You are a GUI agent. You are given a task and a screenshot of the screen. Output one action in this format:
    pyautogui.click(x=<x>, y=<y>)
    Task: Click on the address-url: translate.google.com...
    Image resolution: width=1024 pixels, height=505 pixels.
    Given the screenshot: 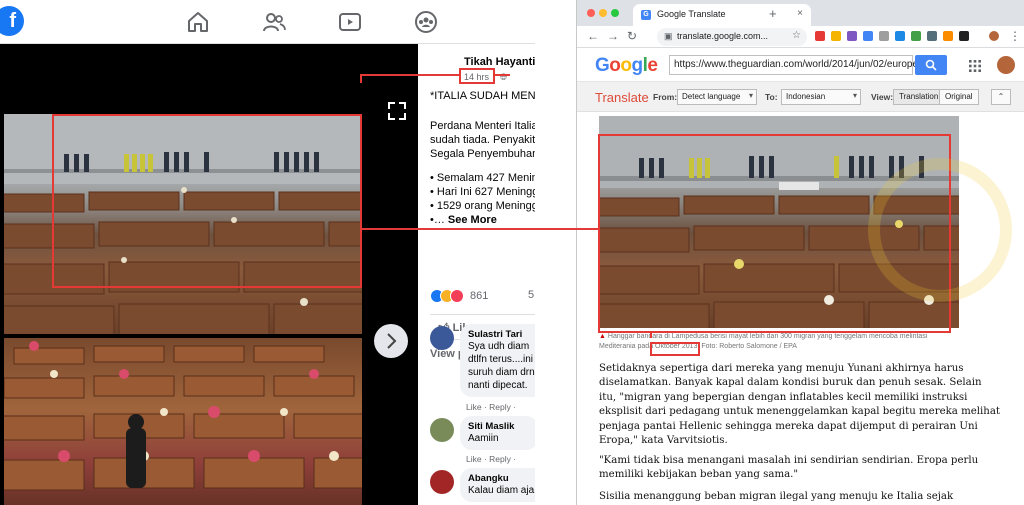 What is the action you would take?
    pyautogui.click(x=723, y=36)
    